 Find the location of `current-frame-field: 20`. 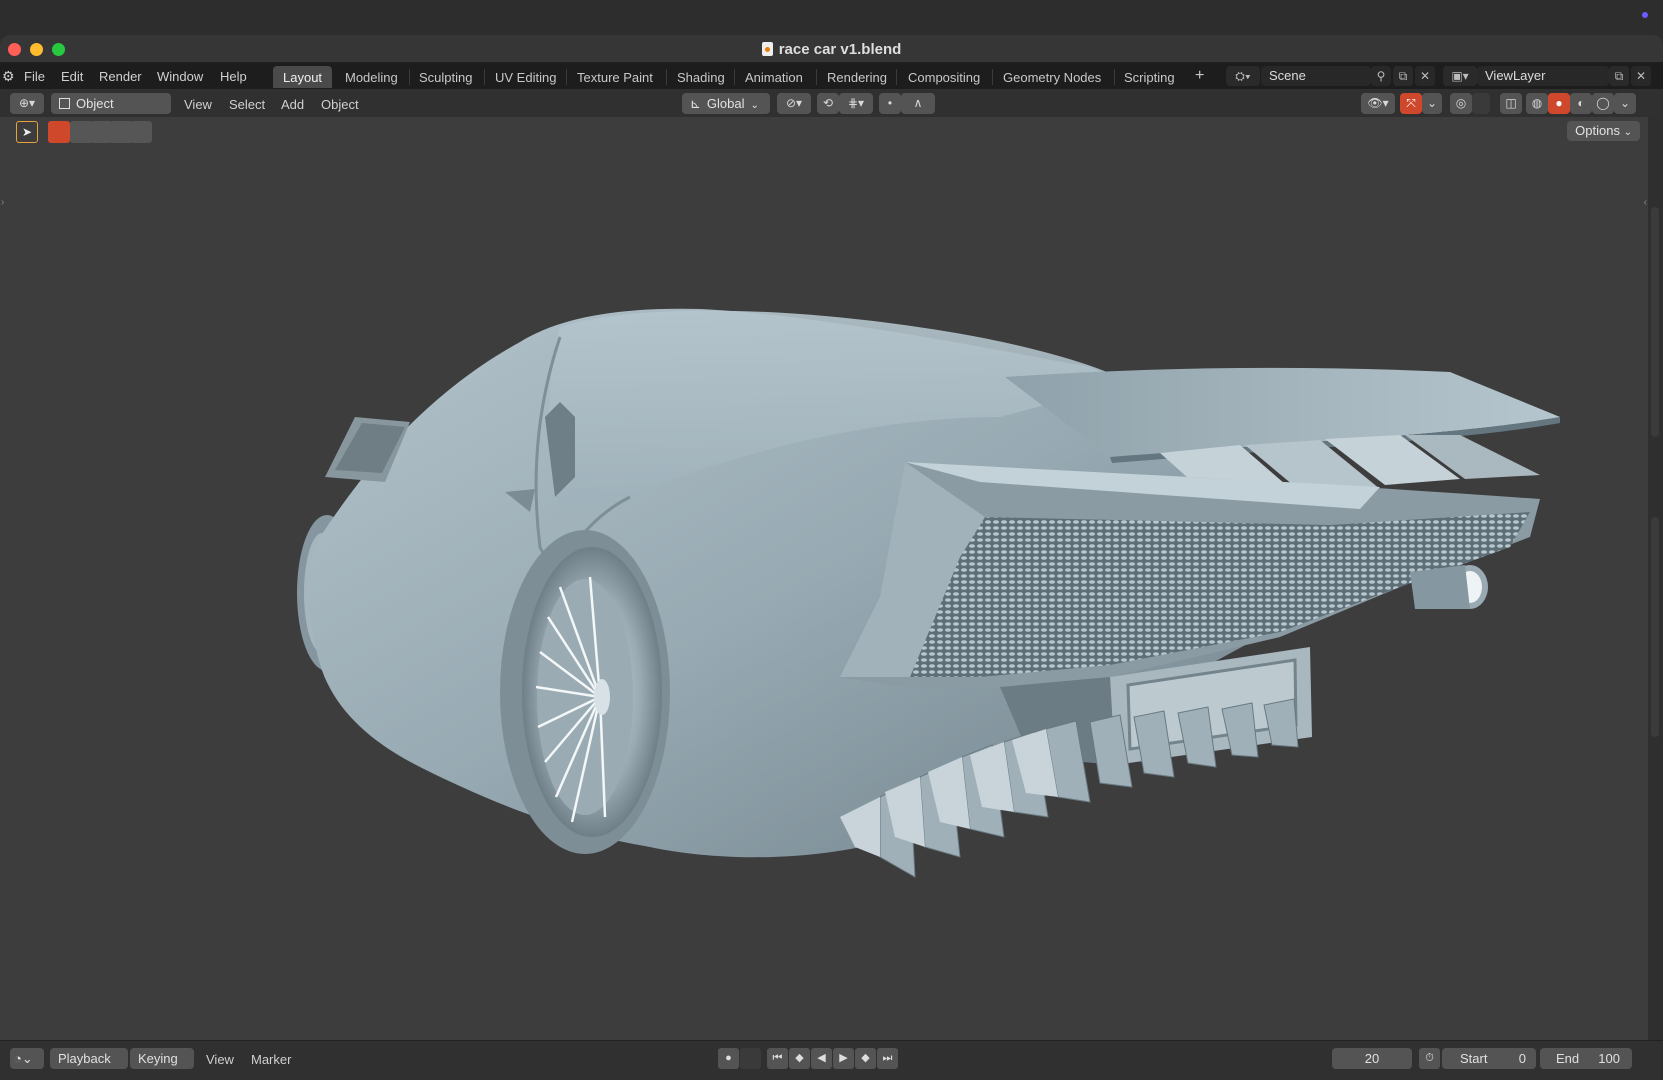

current-frame-field: 20 is located at coordinates (1372, 1058).